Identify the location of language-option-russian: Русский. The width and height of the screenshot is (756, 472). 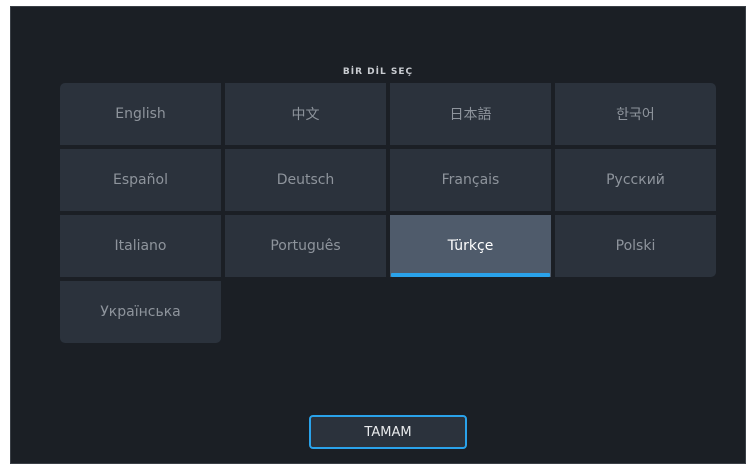
(635, 180).